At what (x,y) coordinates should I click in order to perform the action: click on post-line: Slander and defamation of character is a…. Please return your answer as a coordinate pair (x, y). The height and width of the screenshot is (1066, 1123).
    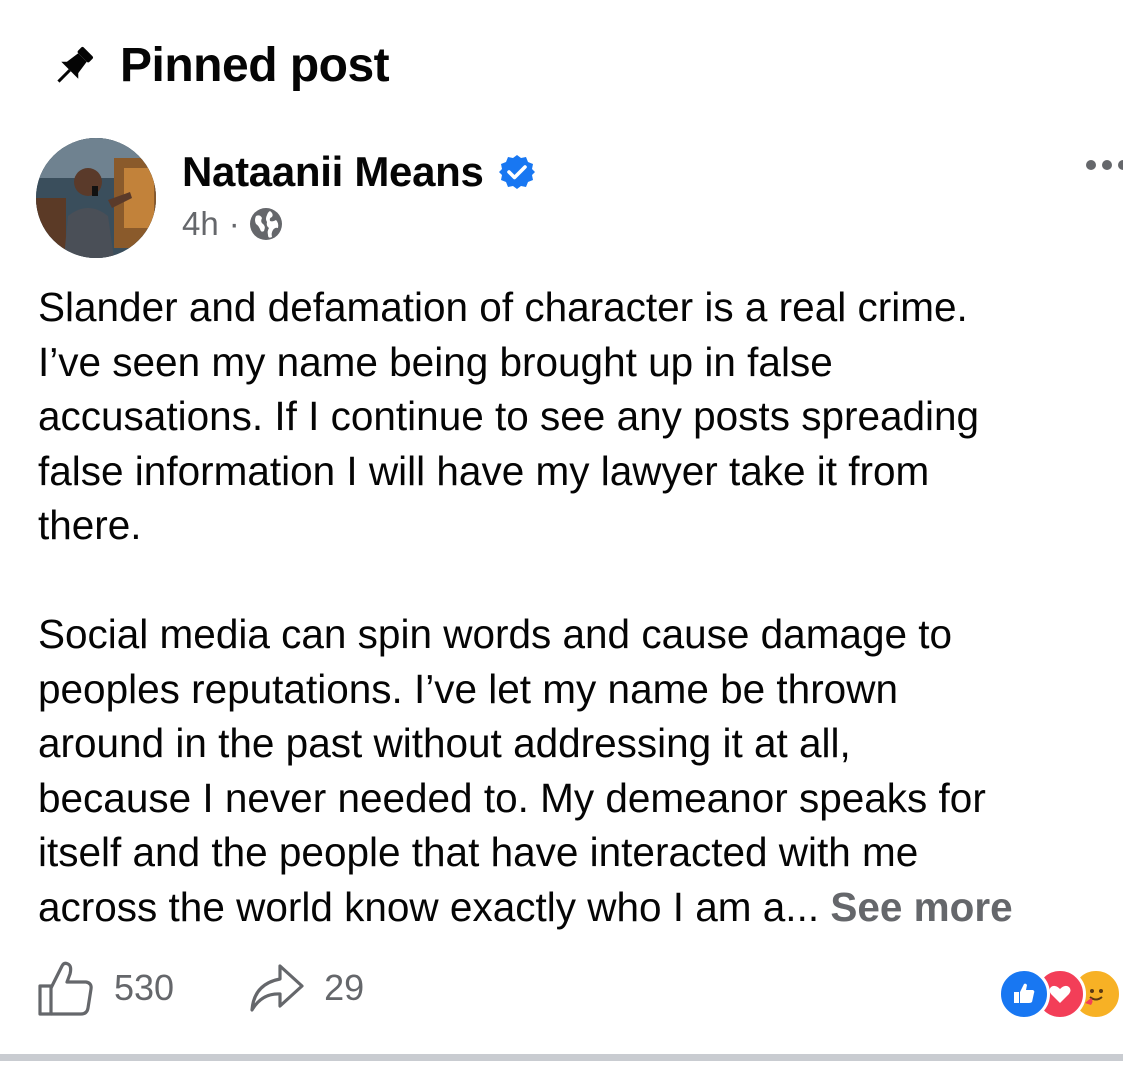
    Looking at the image, I should click on (503, 307).